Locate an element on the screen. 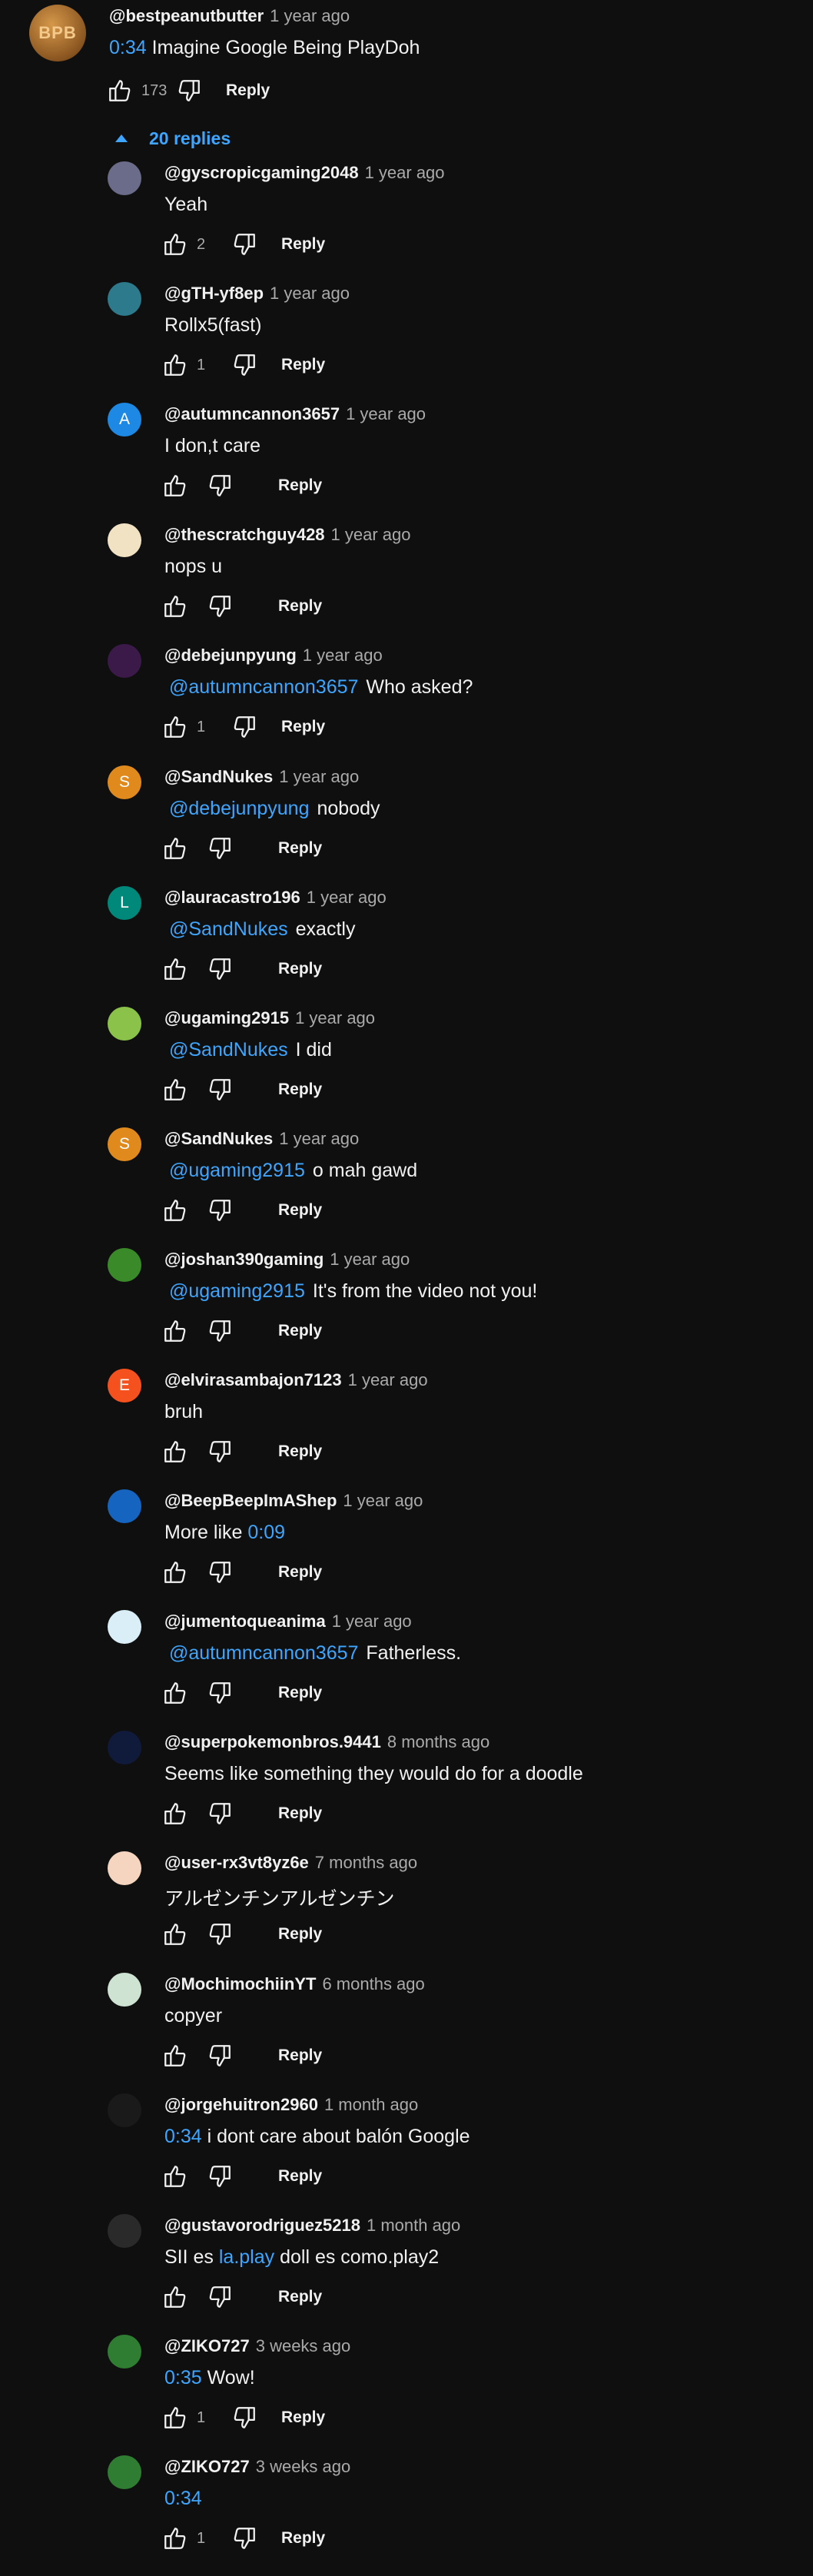 Image resolution: width=813 pixels, height=2576 pixels. author-name: @lauracastro196 is located at coordinates (232, 897).